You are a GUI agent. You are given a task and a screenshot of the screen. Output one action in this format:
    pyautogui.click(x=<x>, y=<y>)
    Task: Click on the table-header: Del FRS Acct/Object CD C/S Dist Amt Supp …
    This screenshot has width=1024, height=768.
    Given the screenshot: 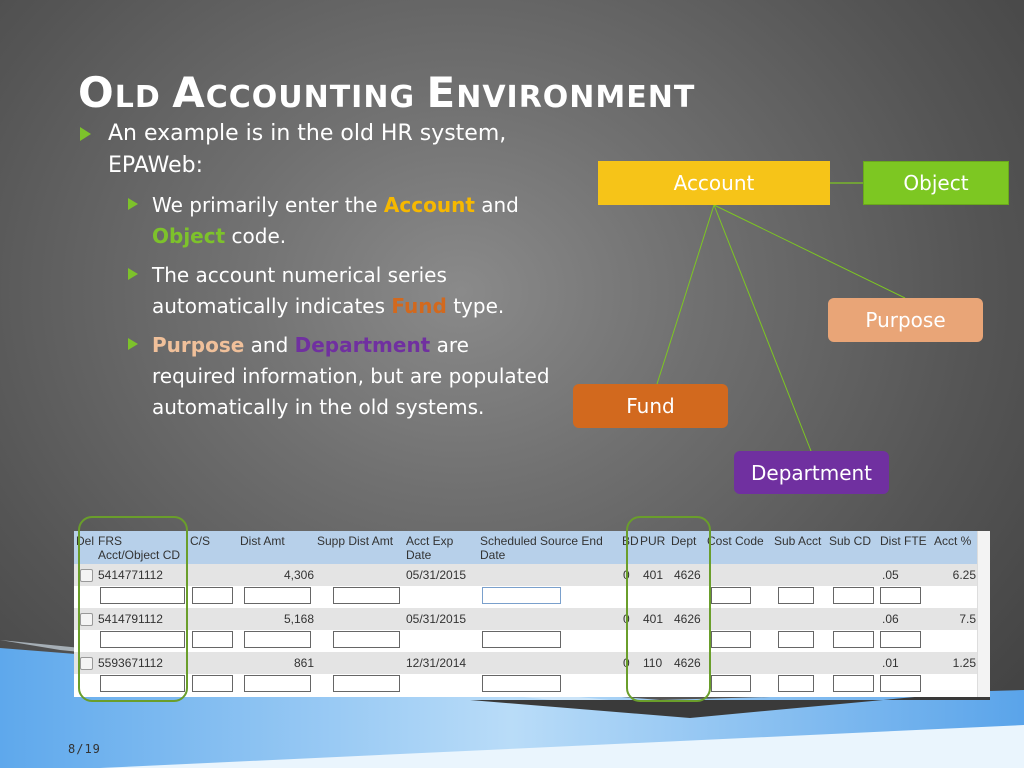 What is the action you would take?
    pyautogui.click(x=526, y=547)
    